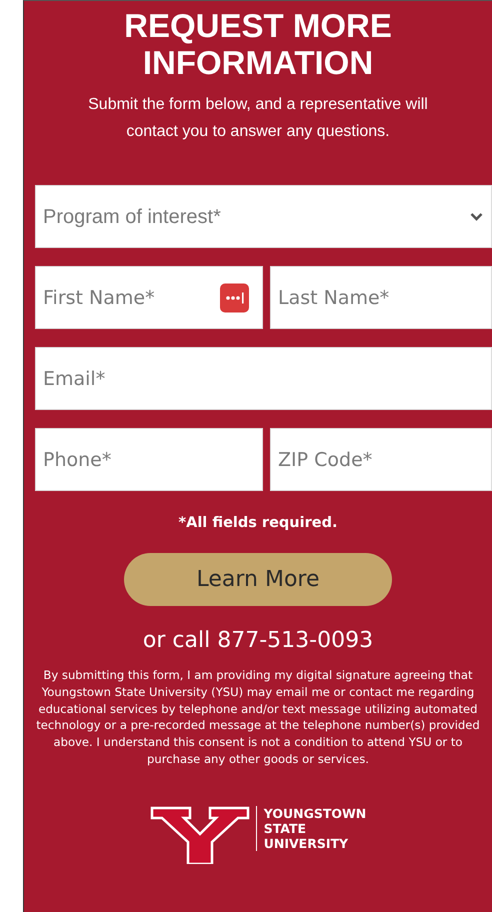  I want to click on page-heading: REQUEST MORE INFORMATION, so click(258, 44).